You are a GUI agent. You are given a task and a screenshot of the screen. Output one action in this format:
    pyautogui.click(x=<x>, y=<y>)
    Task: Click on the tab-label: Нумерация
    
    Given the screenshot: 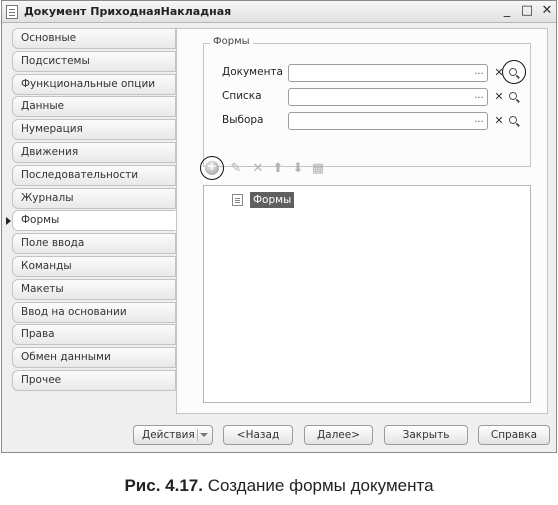 What is the action you would take?
    pyautogui.click(x=52, y=129)
    